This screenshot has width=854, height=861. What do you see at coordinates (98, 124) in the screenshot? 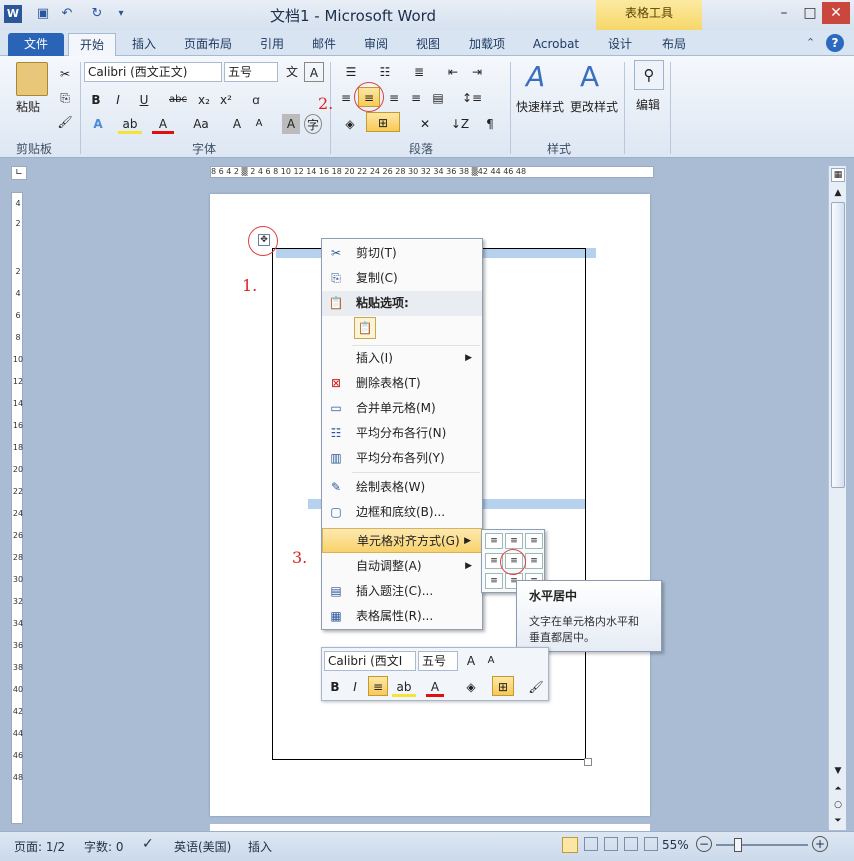
I see `text-effects-icon: A` at bounding box center [98, 124].